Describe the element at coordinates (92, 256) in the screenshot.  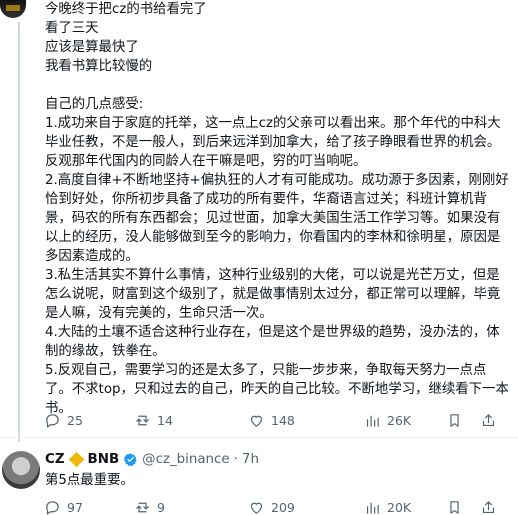
I see `post-line: 多因素造成的。` at that location.